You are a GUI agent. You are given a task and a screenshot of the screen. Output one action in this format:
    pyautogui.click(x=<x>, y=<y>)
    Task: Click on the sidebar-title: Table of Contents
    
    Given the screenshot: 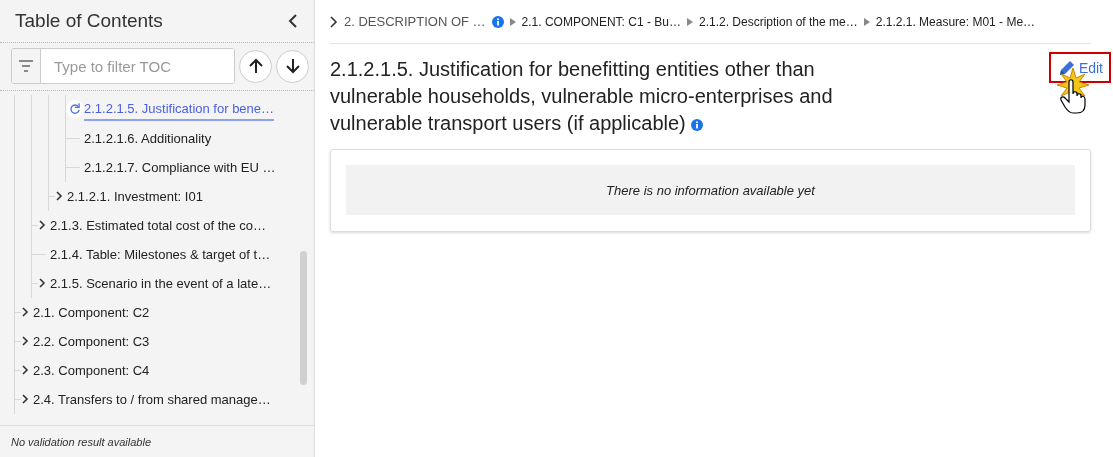 What is the action you would take?
    pyautogui.click(x=89, y=21)
    